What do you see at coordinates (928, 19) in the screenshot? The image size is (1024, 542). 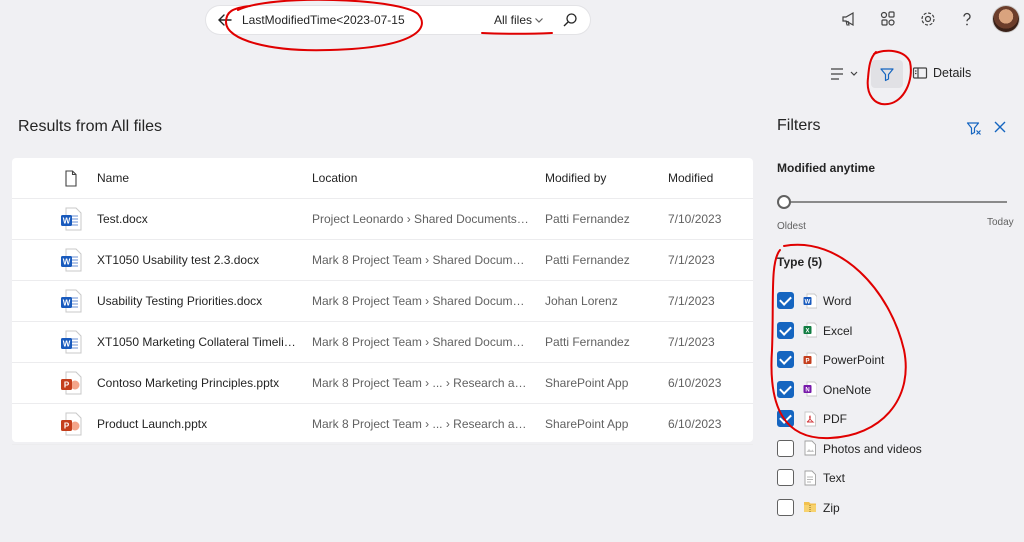 I see `gear-icon` at bounding box center [928, 19].